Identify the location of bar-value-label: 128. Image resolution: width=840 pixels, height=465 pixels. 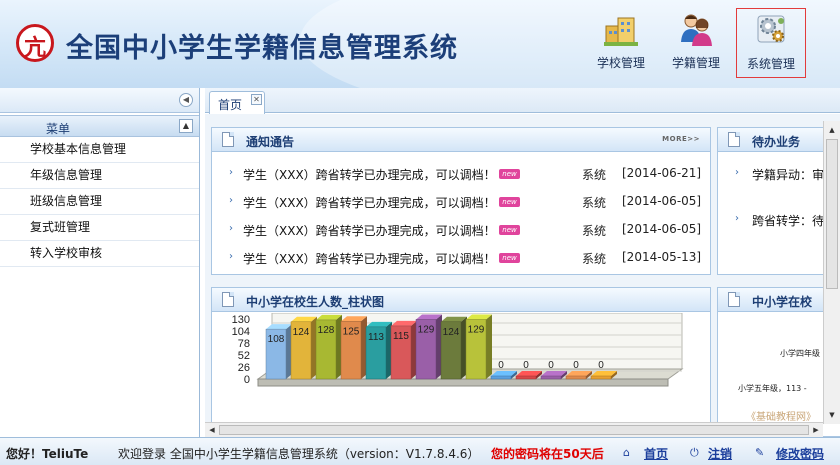
(326, 330).